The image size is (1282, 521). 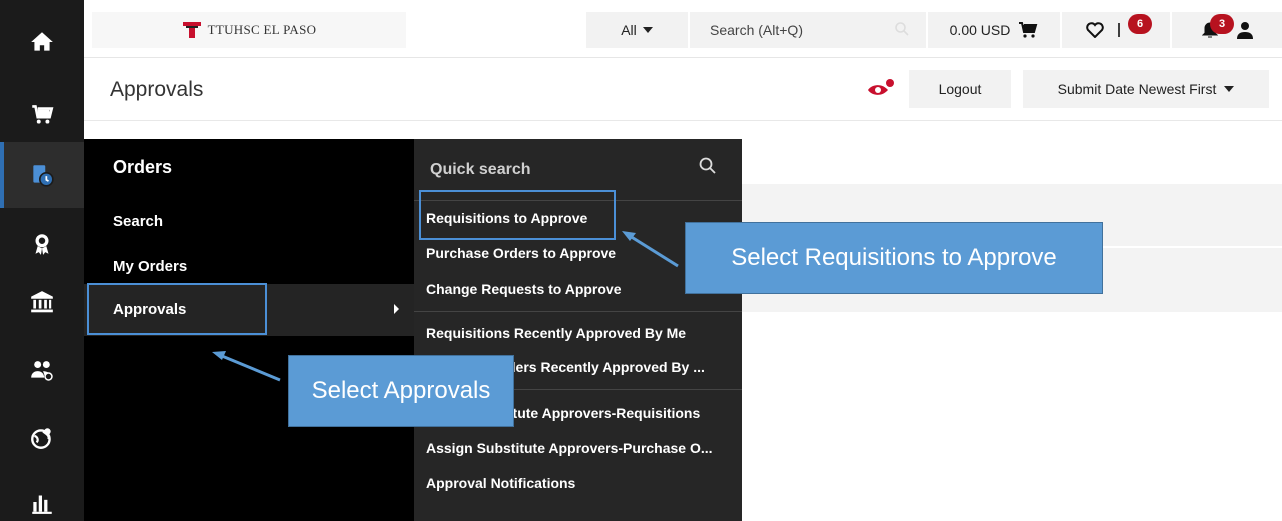 I want to click on submenu-item-requisitions-recently-approved: Requisitions Recently Approved By Me, so click(x=556, y=333).